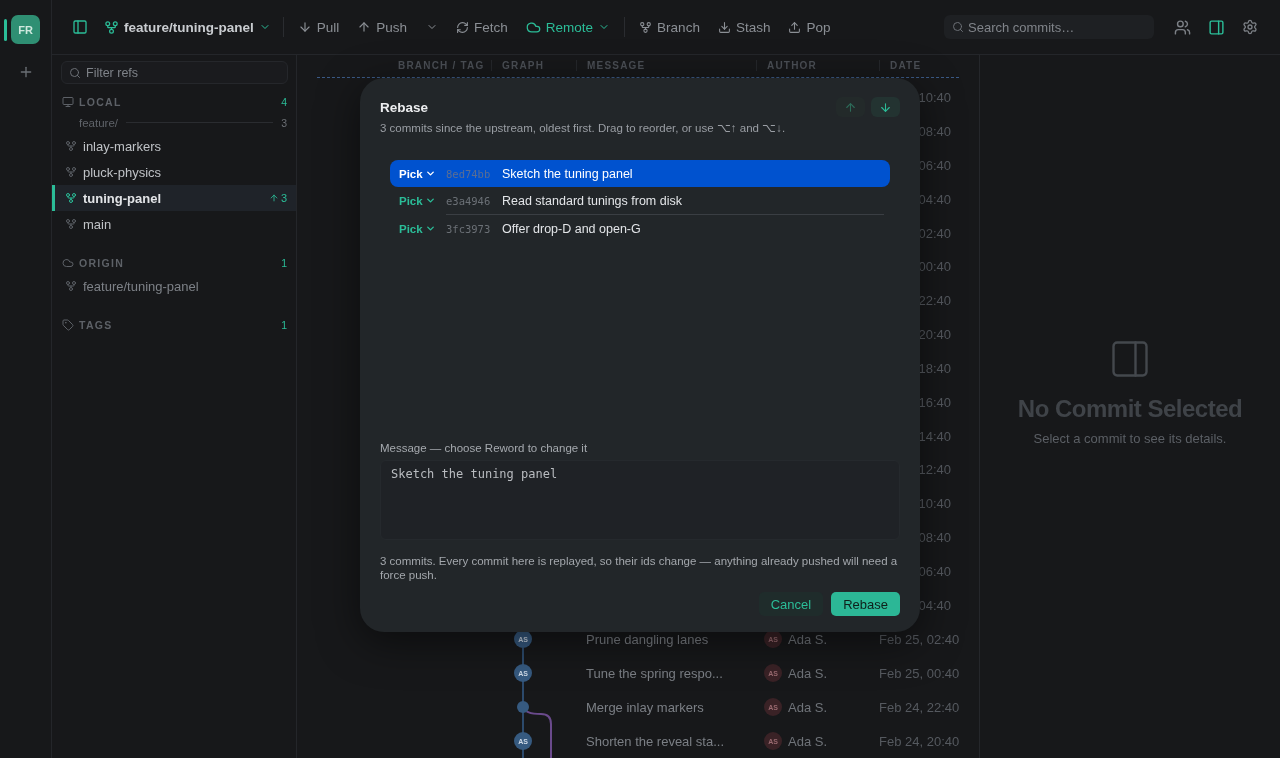  Describe the element at coordinates (929, 66) in the screenshot. I see `column-header: DATE` at that location.